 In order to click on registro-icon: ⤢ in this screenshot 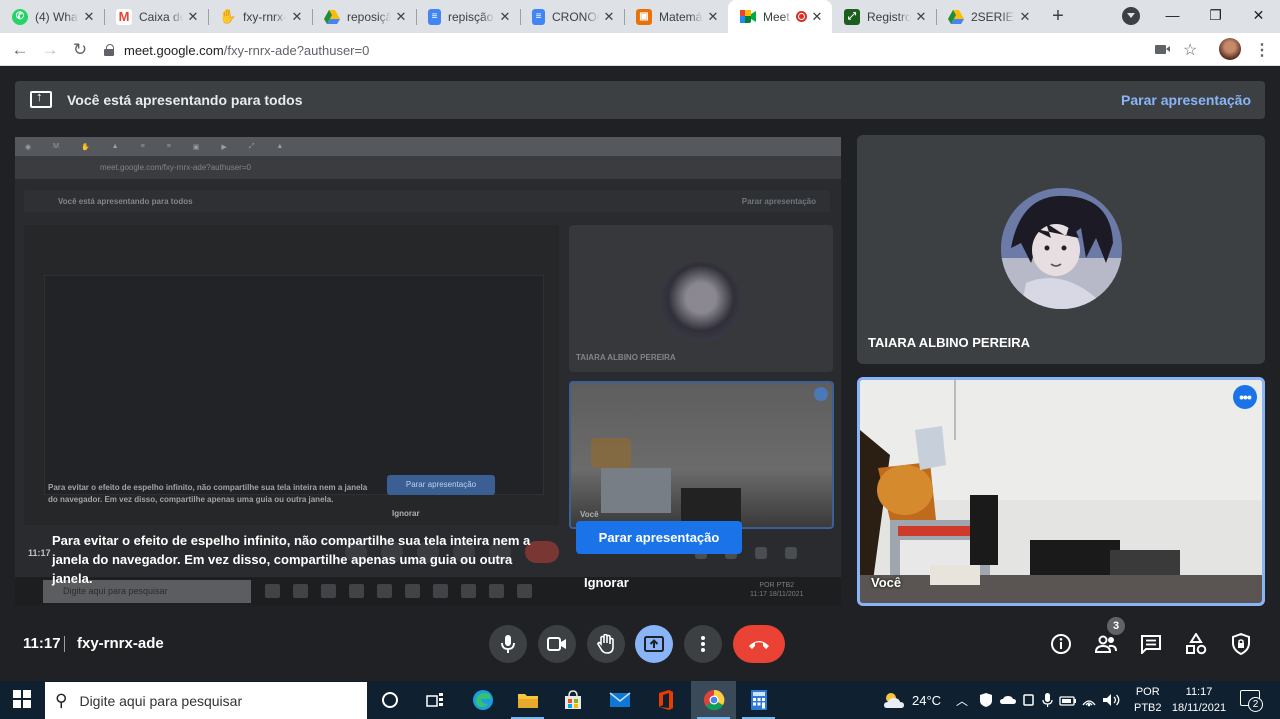, I will do `click(852, 16)`.